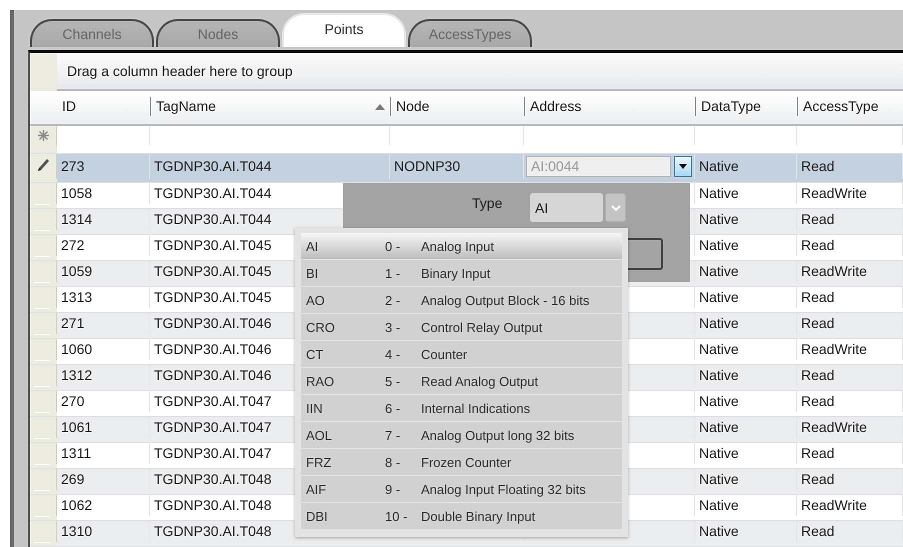  I want to click on type-label: Type, so click(487, 203).